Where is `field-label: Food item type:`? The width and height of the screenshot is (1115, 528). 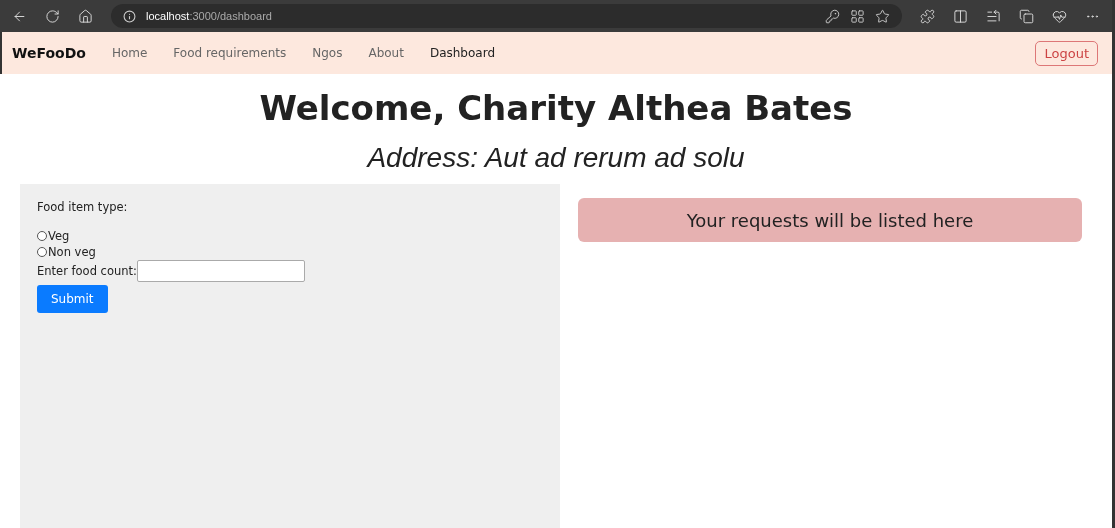
field-label: Food item type: is located at coordinates (82, 207).